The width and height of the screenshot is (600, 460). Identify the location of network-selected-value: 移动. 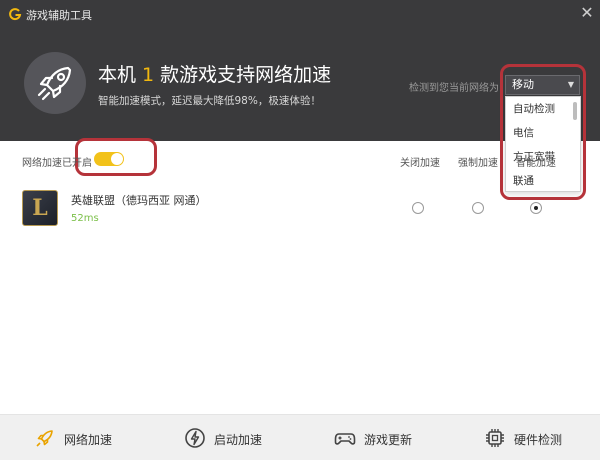
(523, 84).